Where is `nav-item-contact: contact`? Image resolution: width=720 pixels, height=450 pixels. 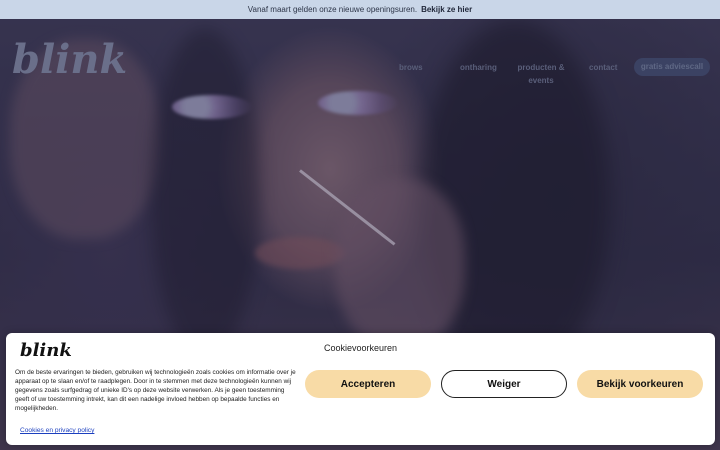
nav-item-contact: contact is located at coordinates (603, 67).